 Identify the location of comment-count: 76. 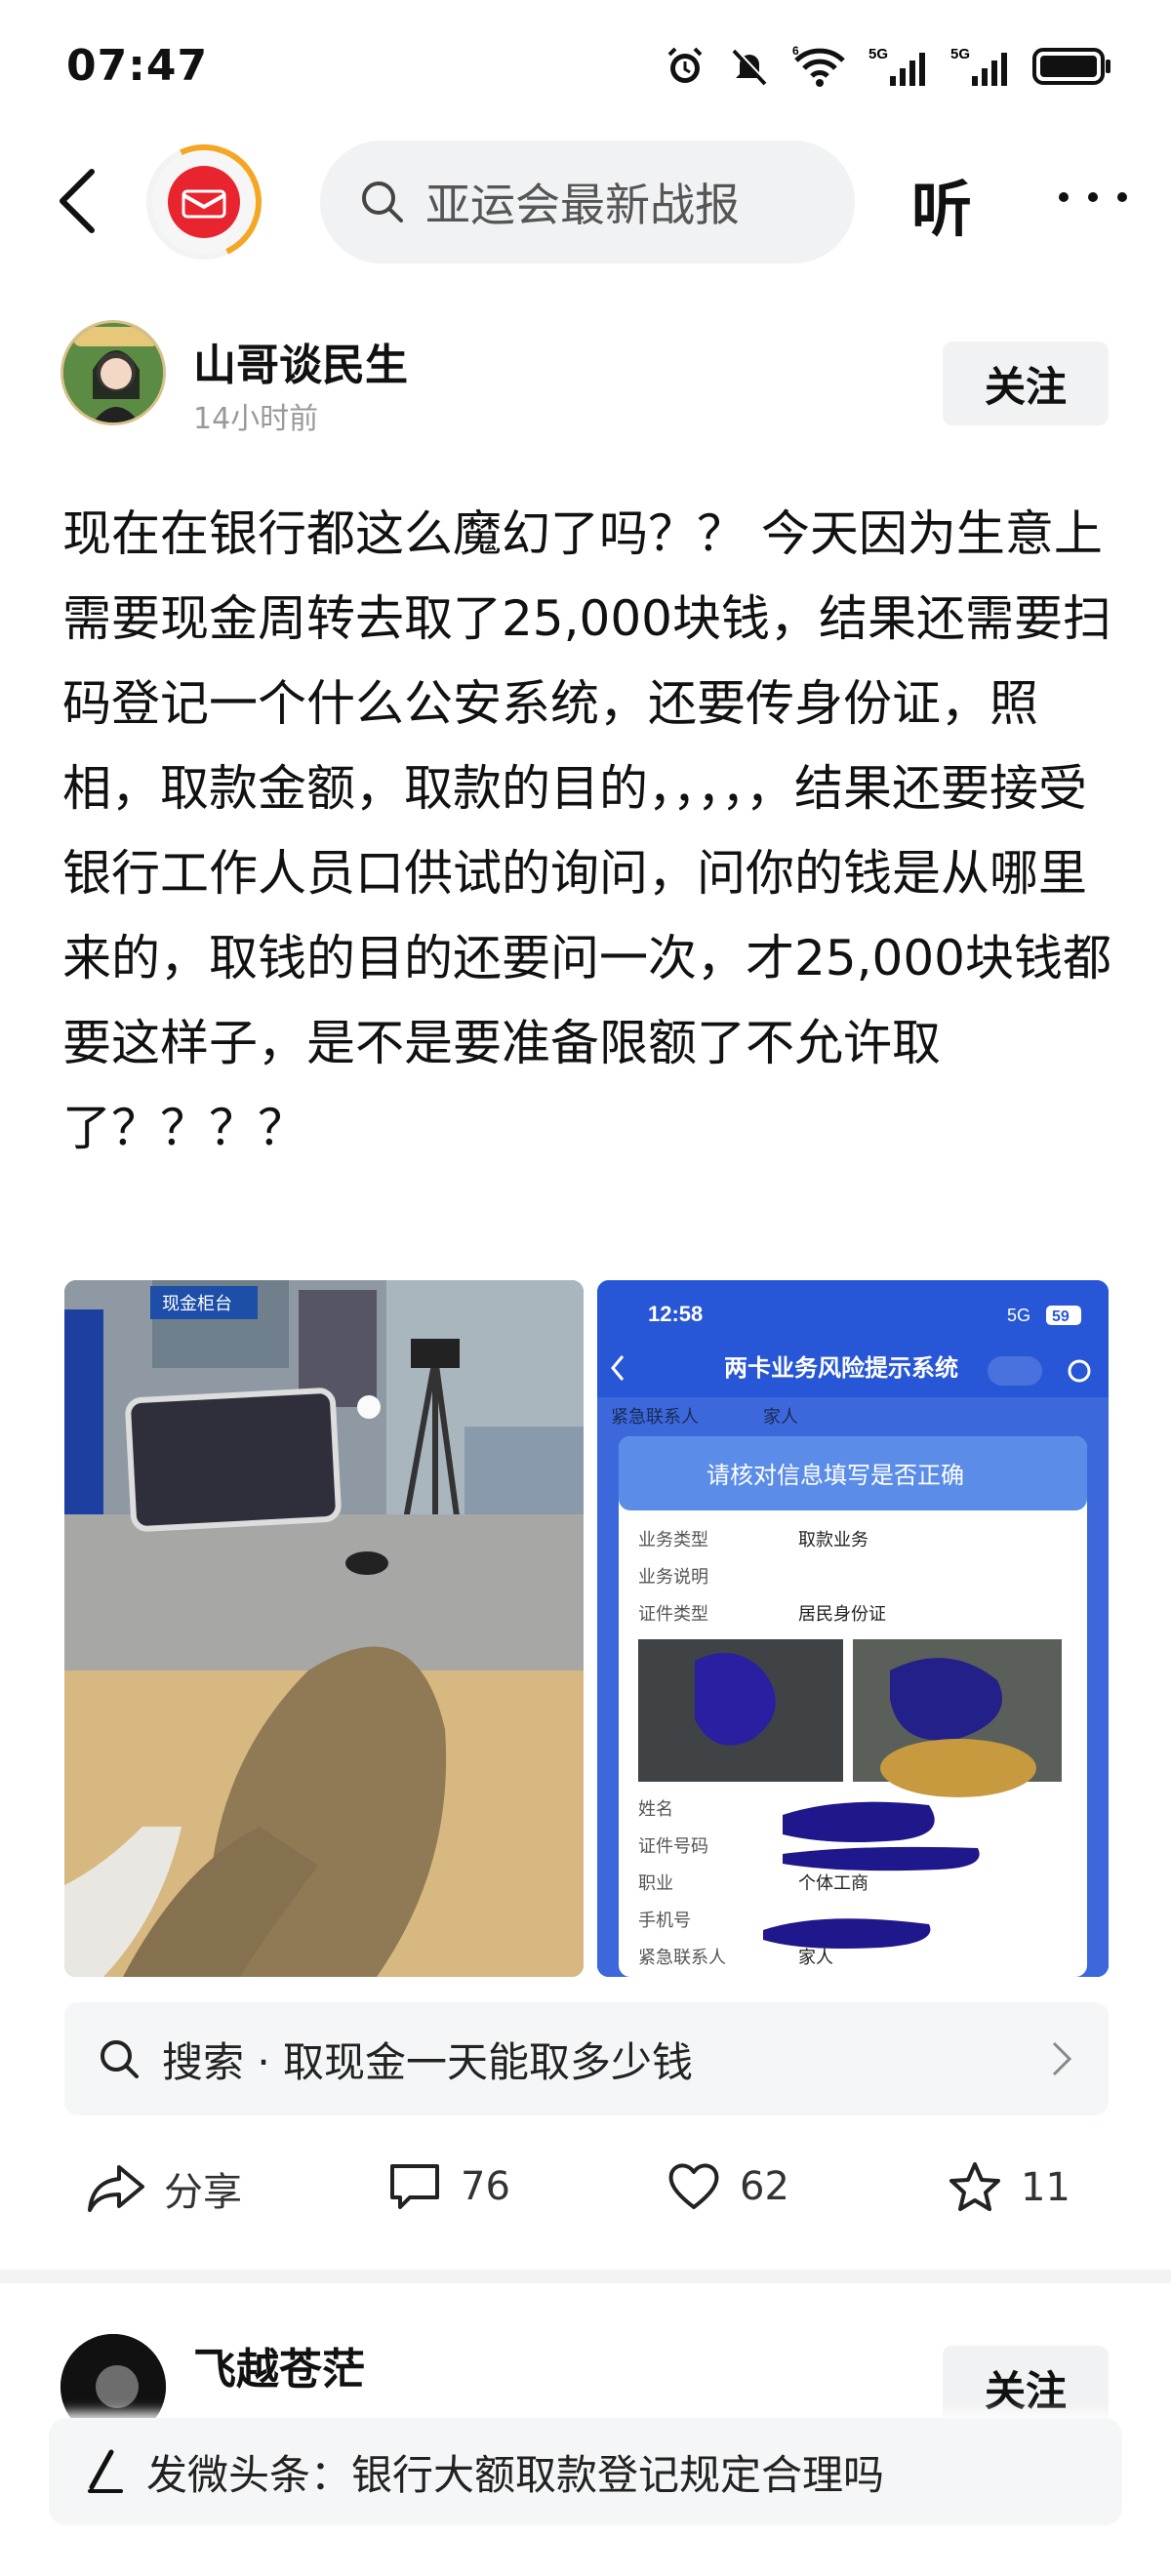
(485, 2186).